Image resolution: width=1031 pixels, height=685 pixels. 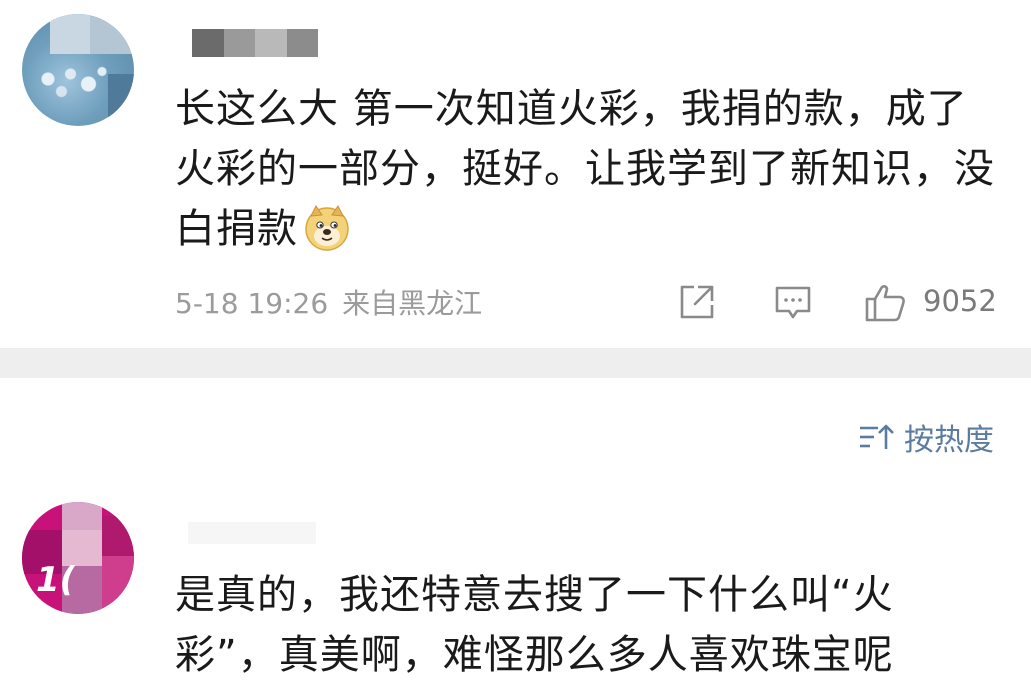 I want to click on thumbs-up-icon, so click(x=886, y=303).